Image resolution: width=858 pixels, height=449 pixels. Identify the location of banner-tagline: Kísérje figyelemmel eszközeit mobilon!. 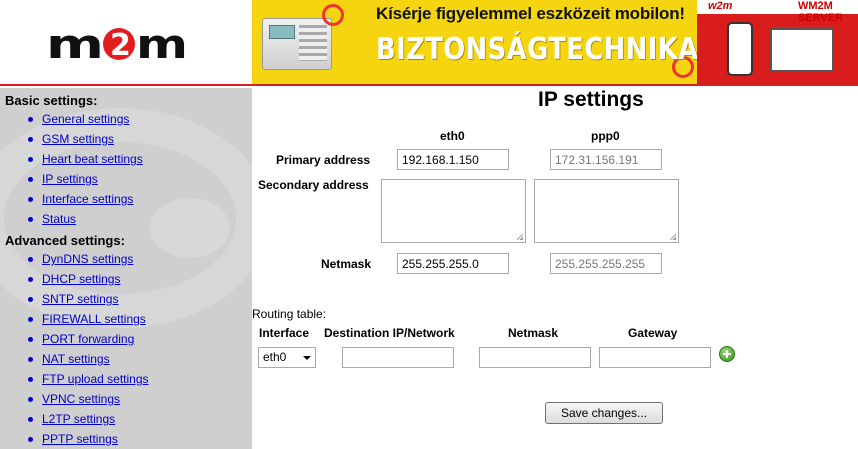
(530, 13).